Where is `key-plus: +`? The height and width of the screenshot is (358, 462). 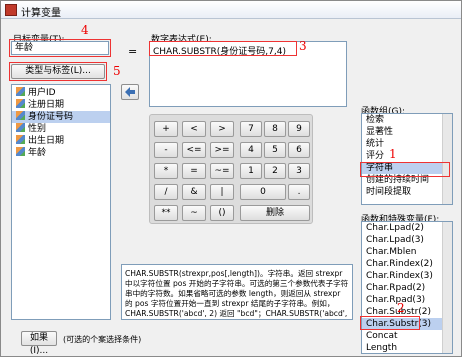 key-plus: + is located at coordinates (166, 129).